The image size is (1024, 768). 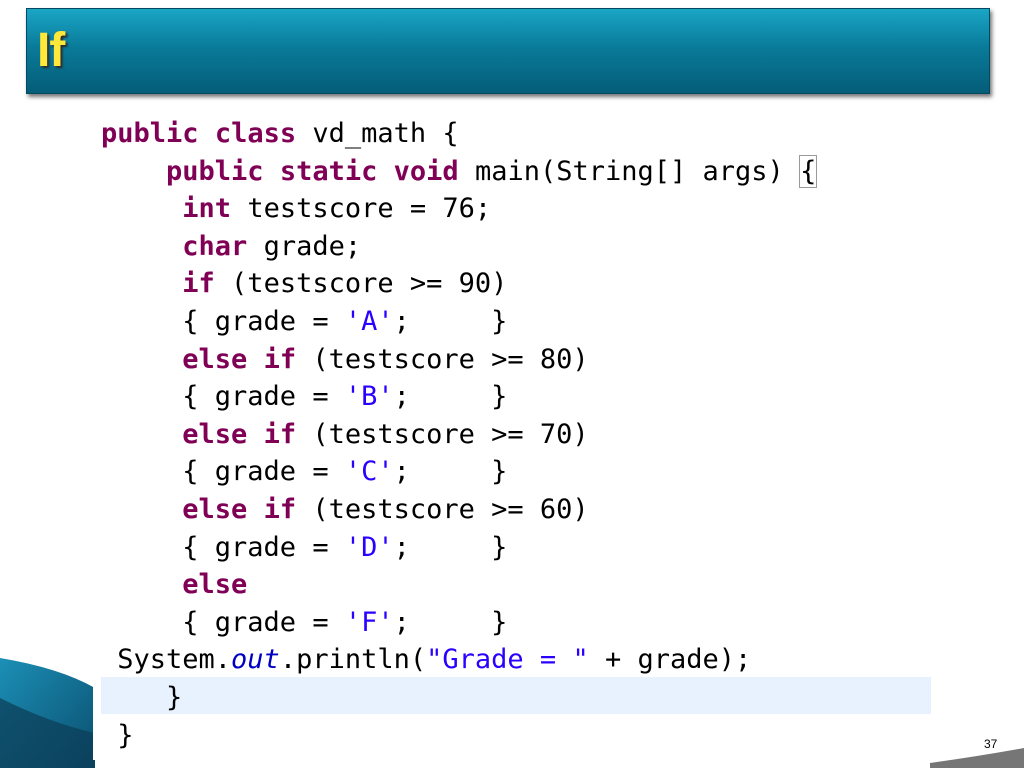 What do you see at coordinates (255, 133) in the screenshot?
I see `code-keyword: class` at bounding box center [255, 133].